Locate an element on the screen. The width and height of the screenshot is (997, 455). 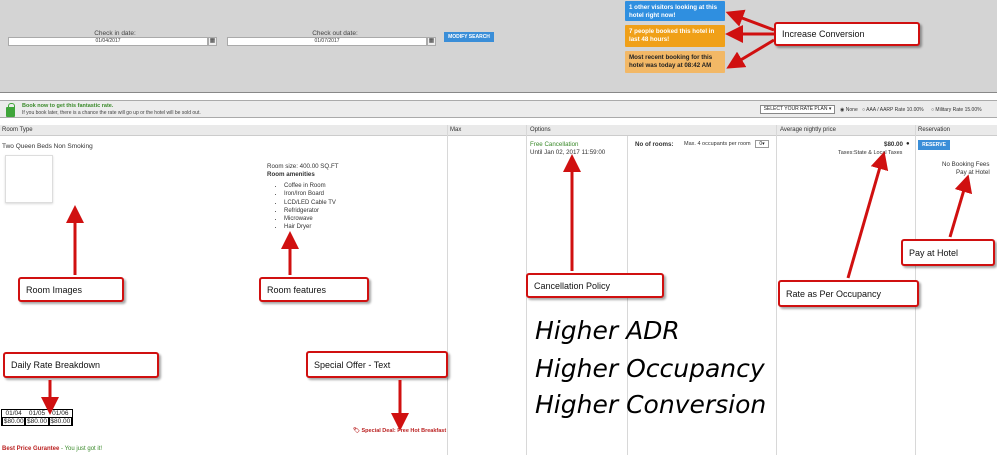
arrow-to-visitors is located at coordinates (750, 20).